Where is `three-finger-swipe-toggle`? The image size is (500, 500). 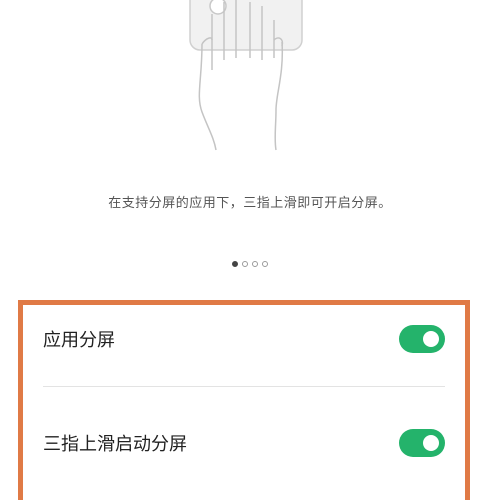 three-finger-swipe-toggle is located at coordinates (422, 443).